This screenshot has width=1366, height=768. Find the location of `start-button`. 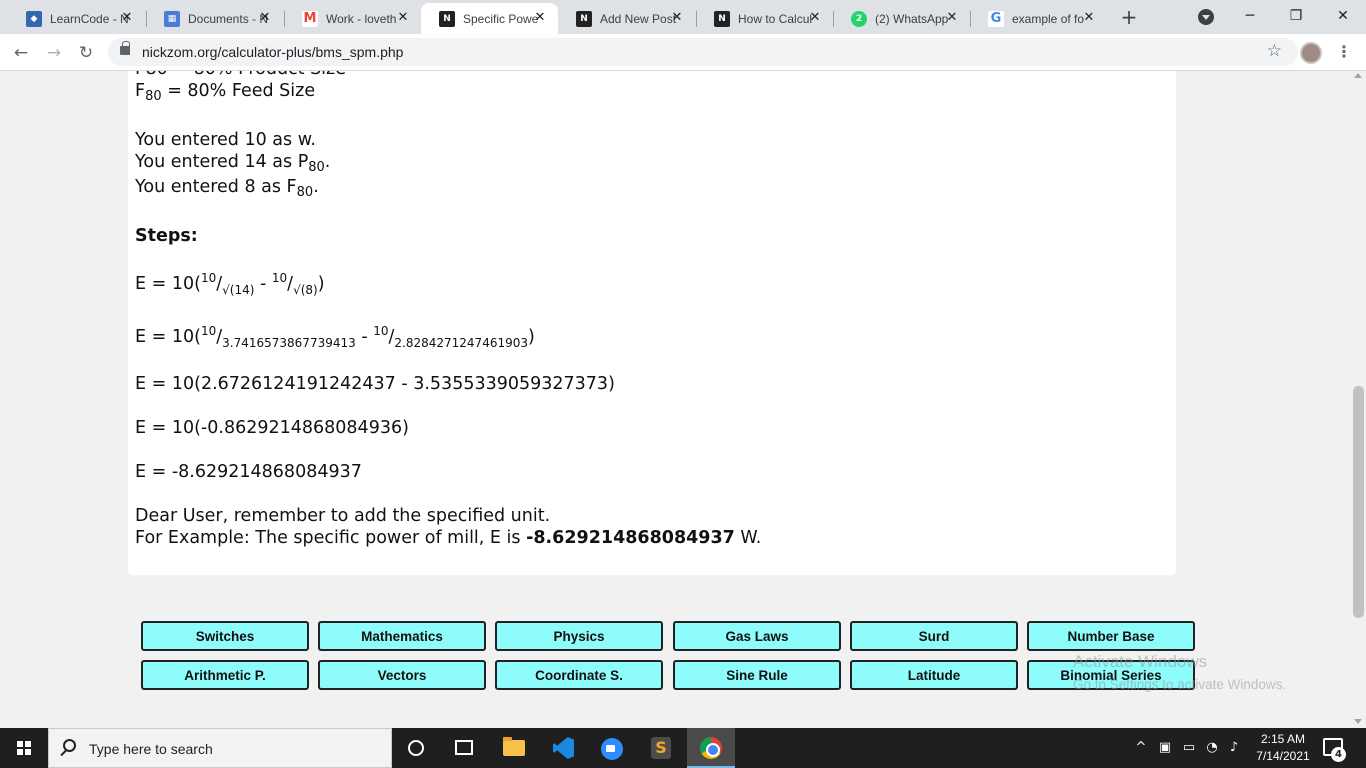

start-button is located at coordinates (24, 748).